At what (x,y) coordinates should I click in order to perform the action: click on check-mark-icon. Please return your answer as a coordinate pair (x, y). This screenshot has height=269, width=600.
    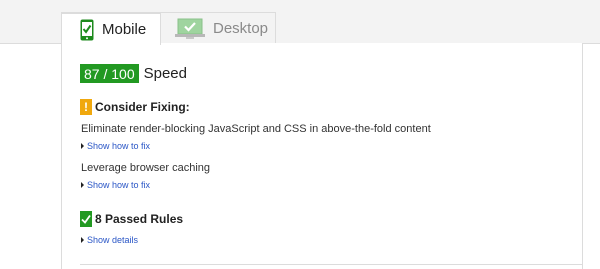
    Looking at the image, I should click on (86, 219).